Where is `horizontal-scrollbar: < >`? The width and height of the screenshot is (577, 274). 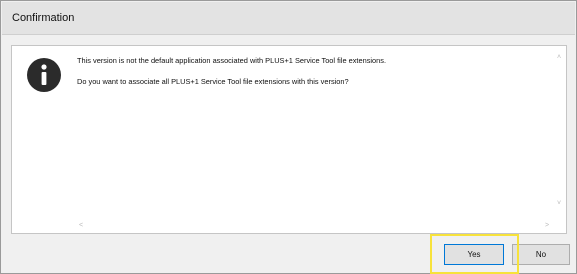
horizontal-scrollbar: < > is located at coordinates (310, 226).